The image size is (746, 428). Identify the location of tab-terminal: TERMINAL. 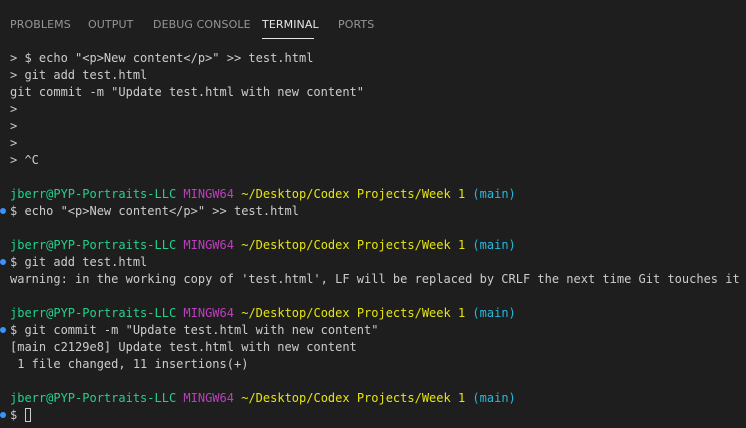
(290, 24).